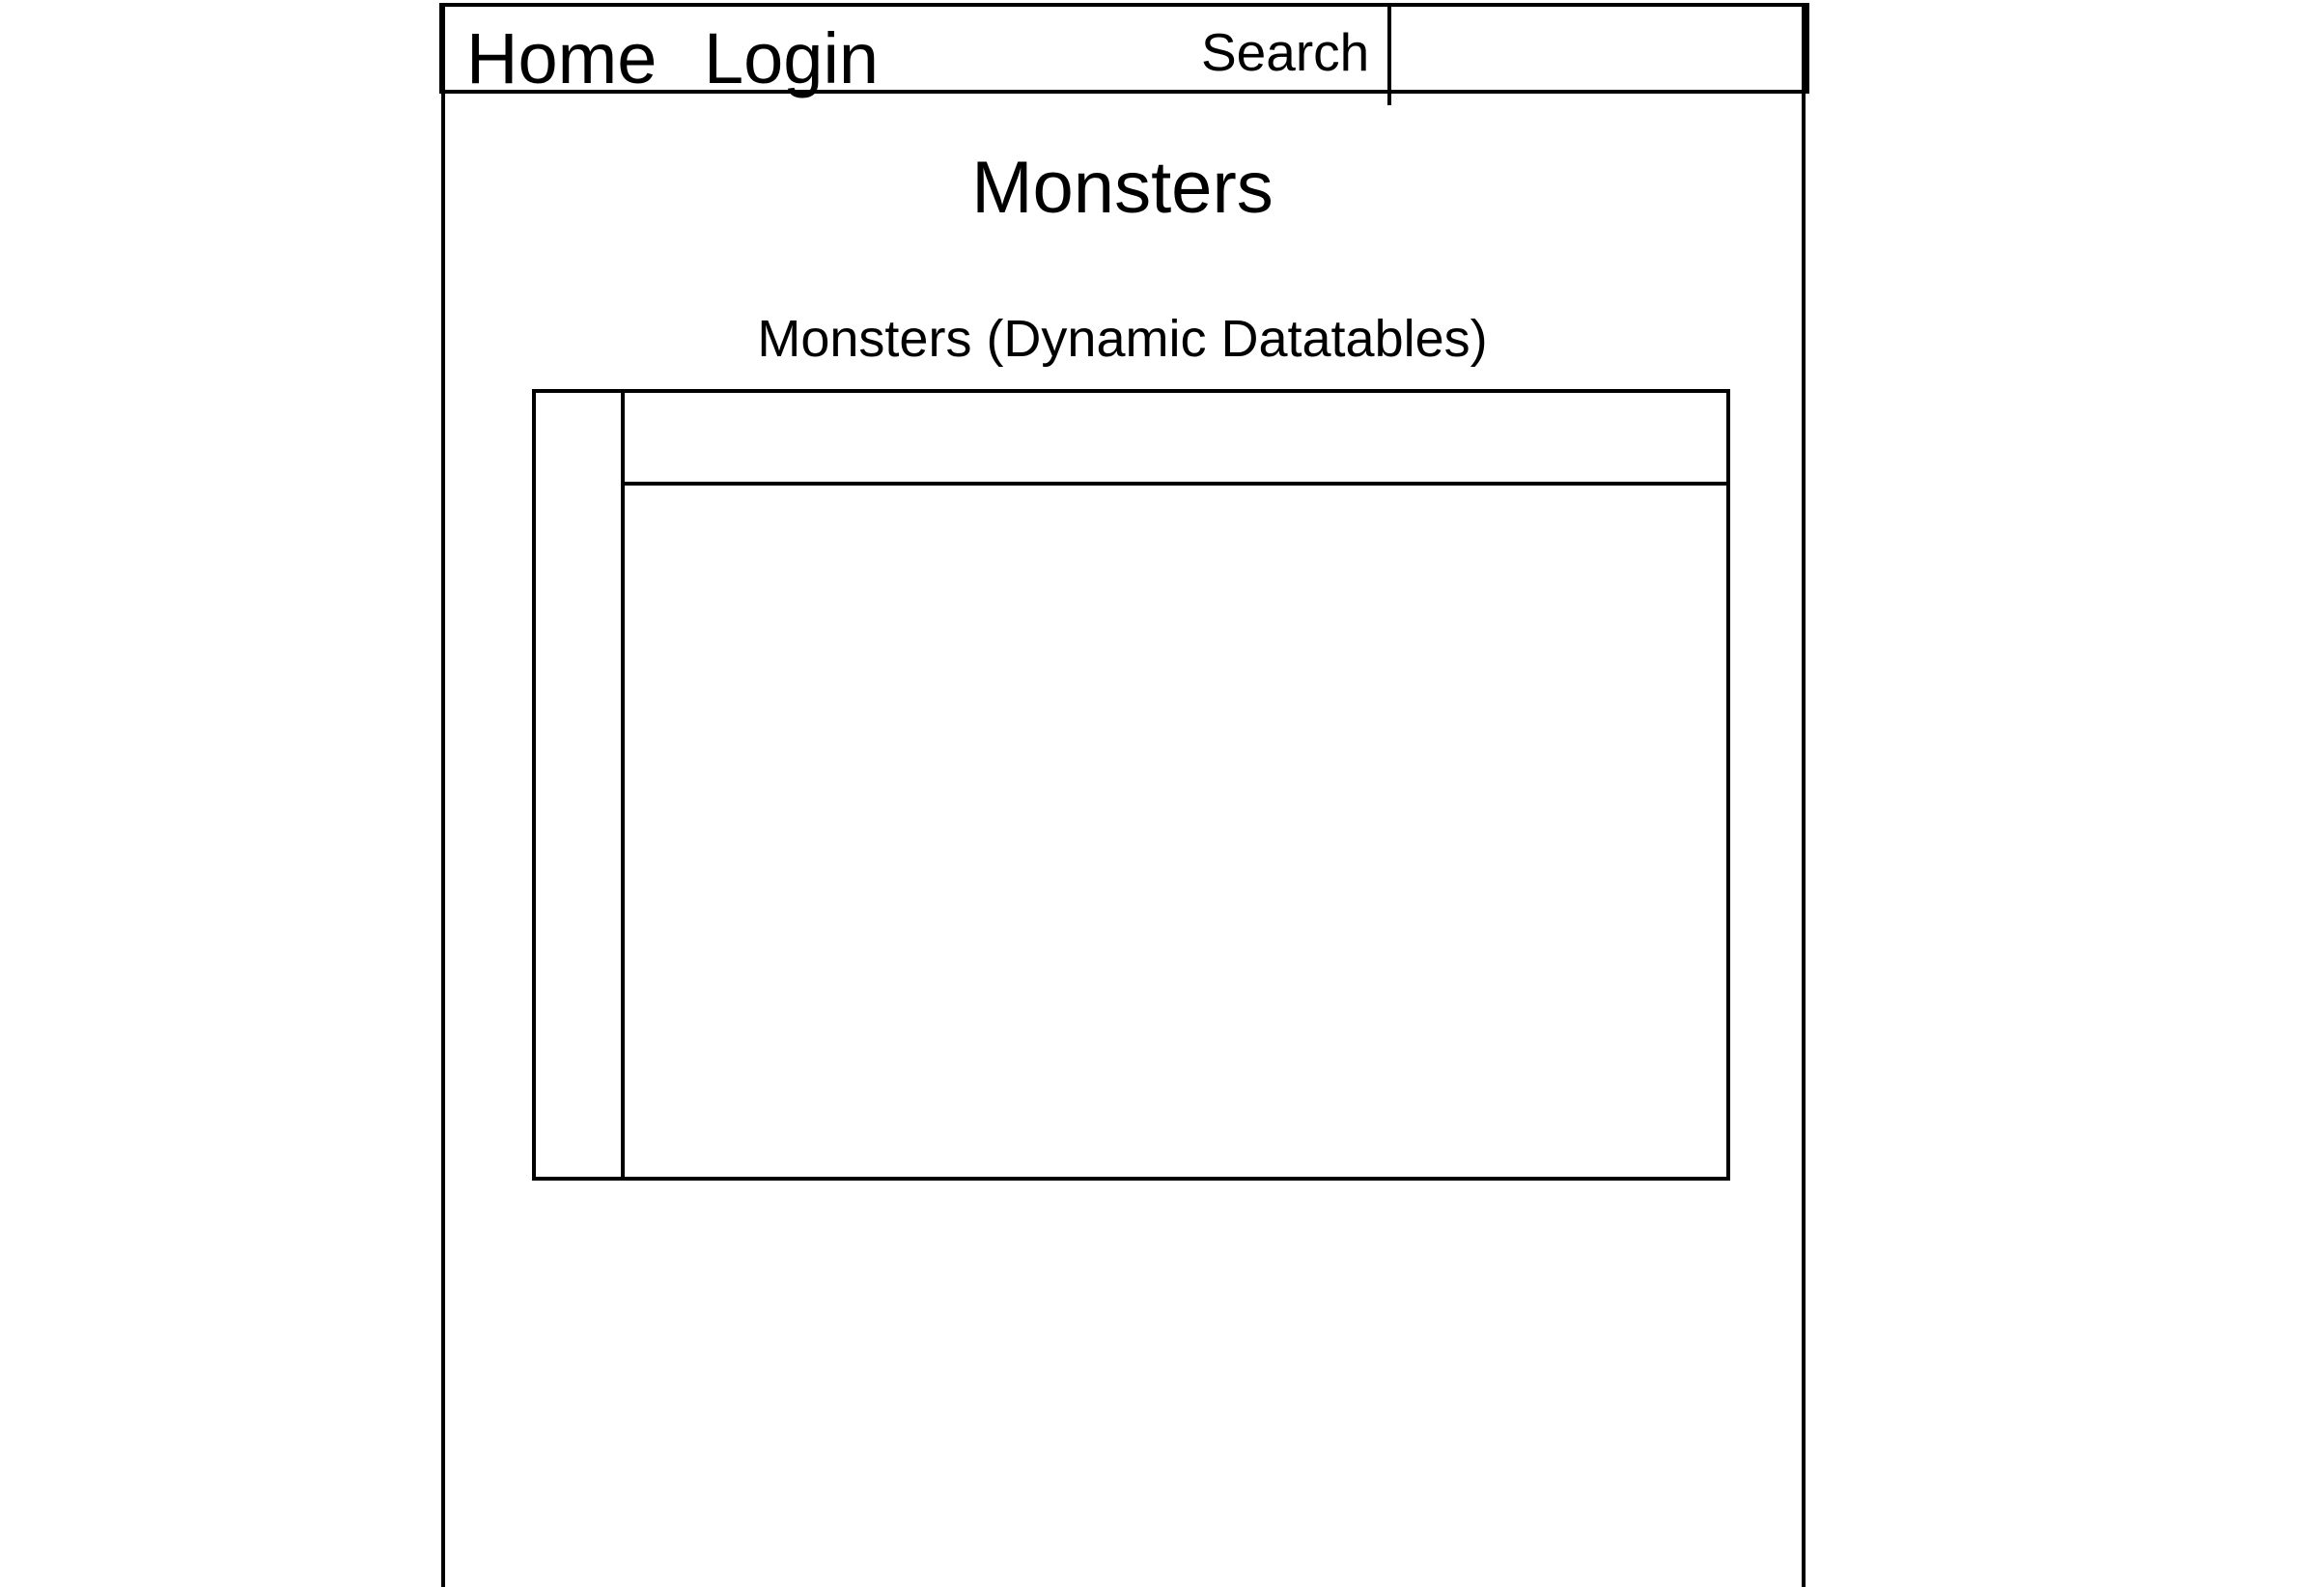  What do you see at coordinates (1286, 52) in the screenshot?
I see `search-label: Search` at bounding box center [1286, 52].